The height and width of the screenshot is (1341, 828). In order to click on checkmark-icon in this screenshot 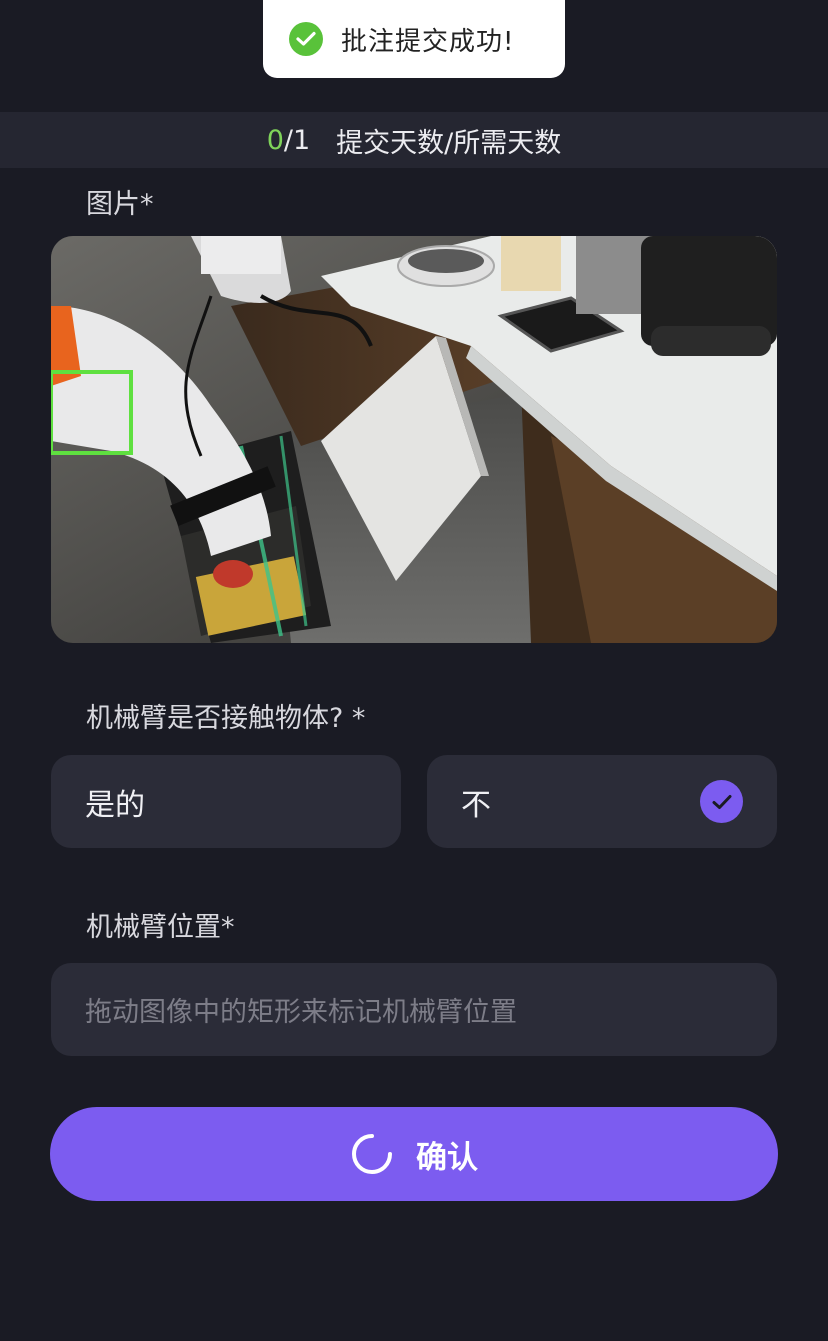, I will do `click(721, 801)`.